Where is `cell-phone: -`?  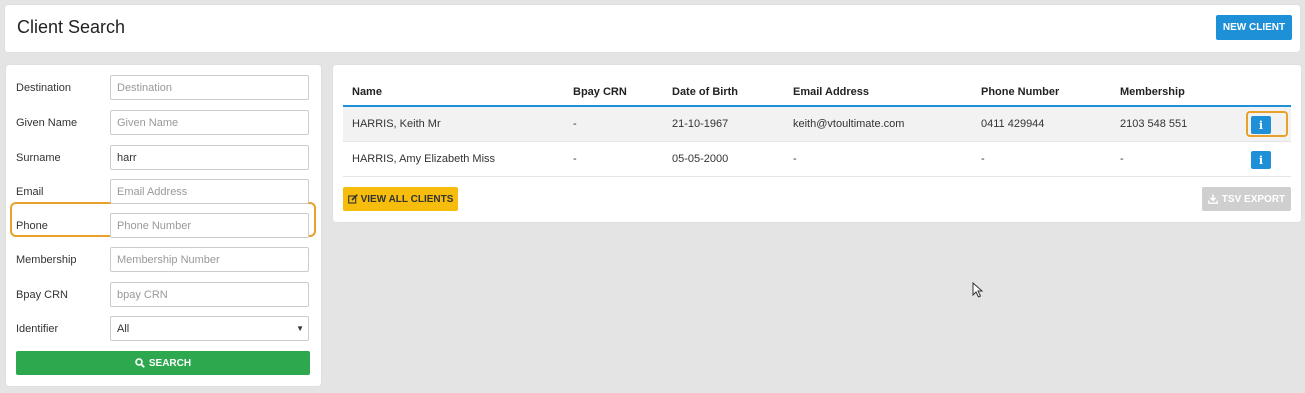
cell-phone: - is located at coordinates (983, 159).